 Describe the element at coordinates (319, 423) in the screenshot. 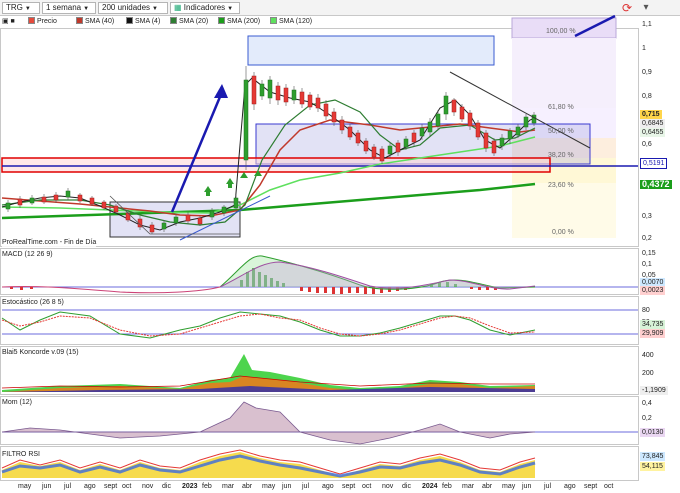

I see `momentum-panel-graph` at that location.